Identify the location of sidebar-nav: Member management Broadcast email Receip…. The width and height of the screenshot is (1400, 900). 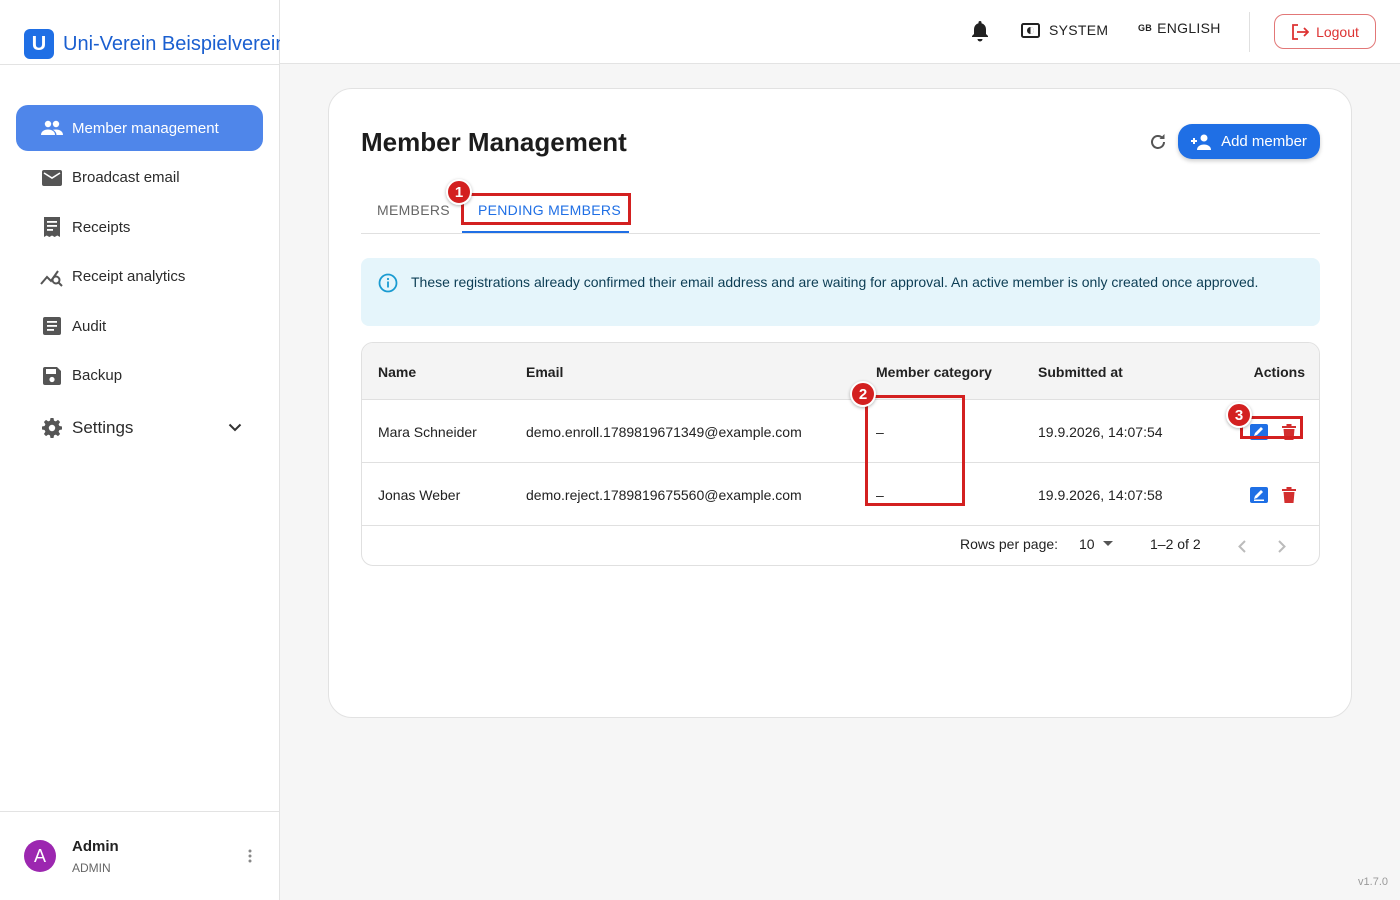
(139, 280).